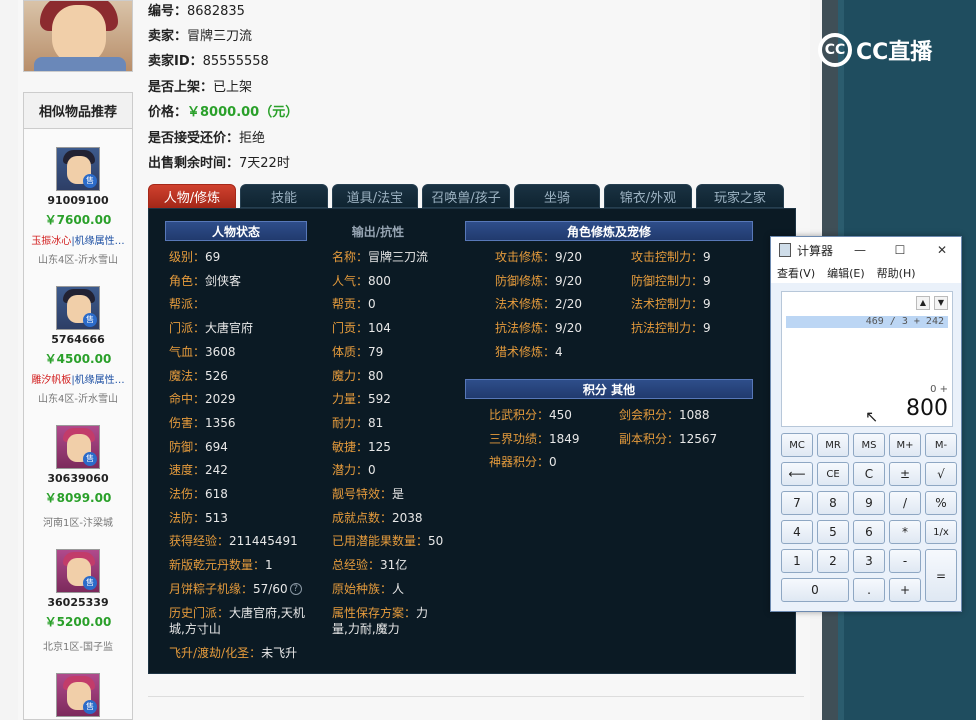 This screenshot has height=720, width=976. I want to click on similar-item: 售, so click(78, 695).